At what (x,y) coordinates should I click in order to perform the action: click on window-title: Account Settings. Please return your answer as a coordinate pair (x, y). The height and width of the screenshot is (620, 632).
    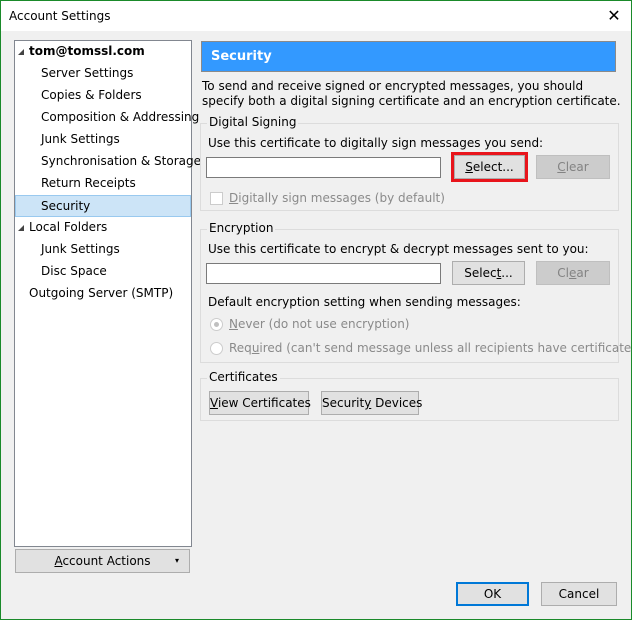
    Looking at the image, I should click on (60, 16).